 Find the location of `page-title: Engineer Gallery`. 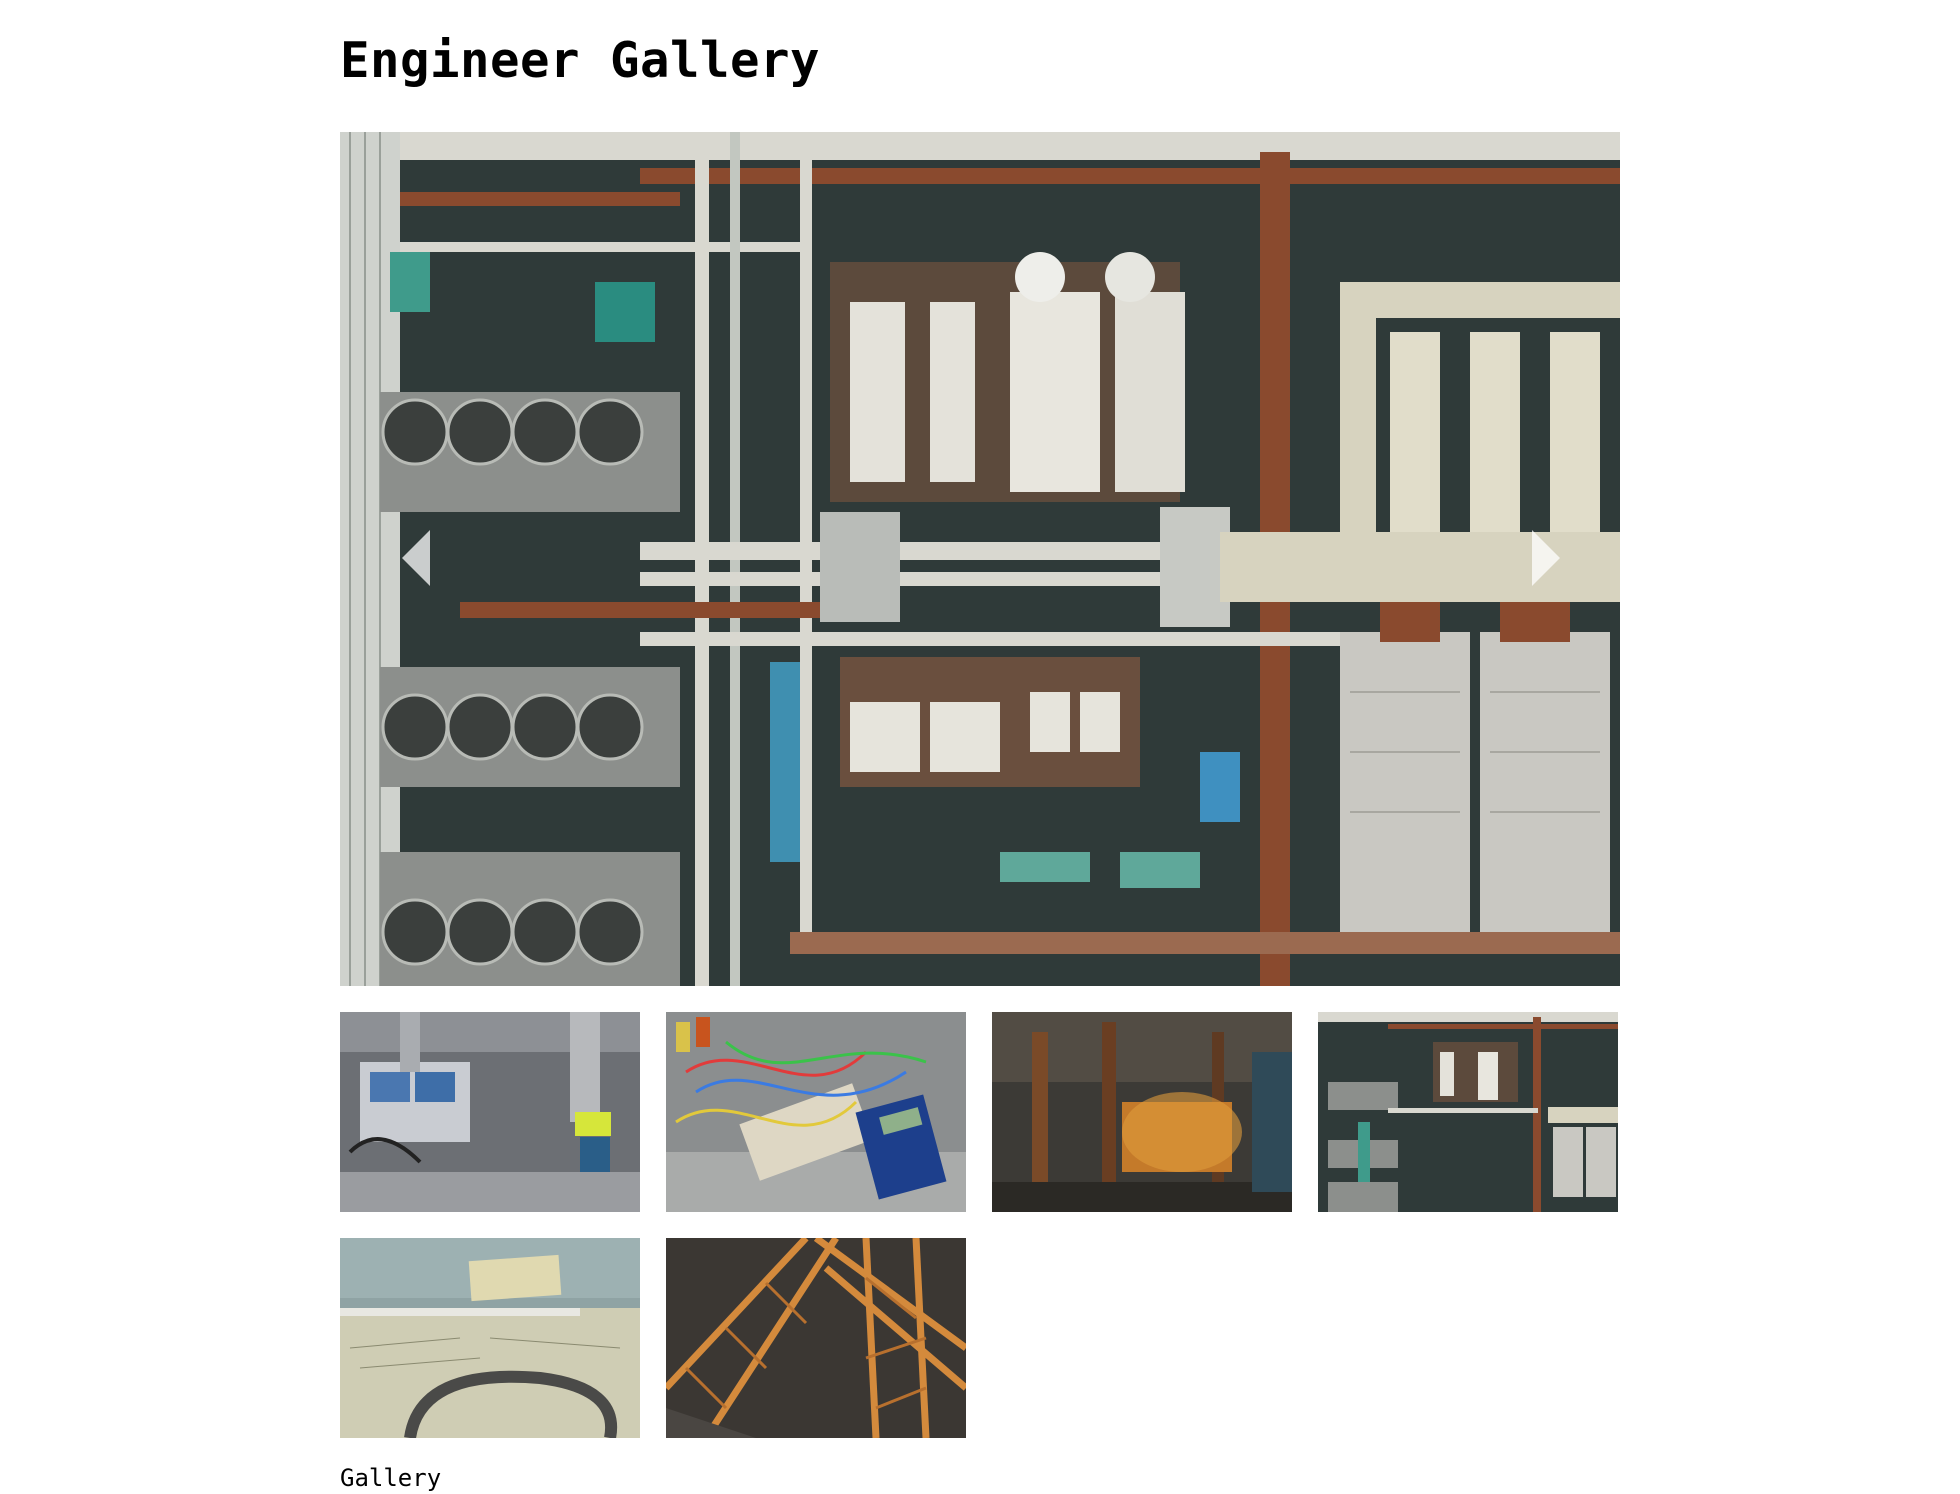

page-title: Engineer Gallery is located at coordinates (580, 60).